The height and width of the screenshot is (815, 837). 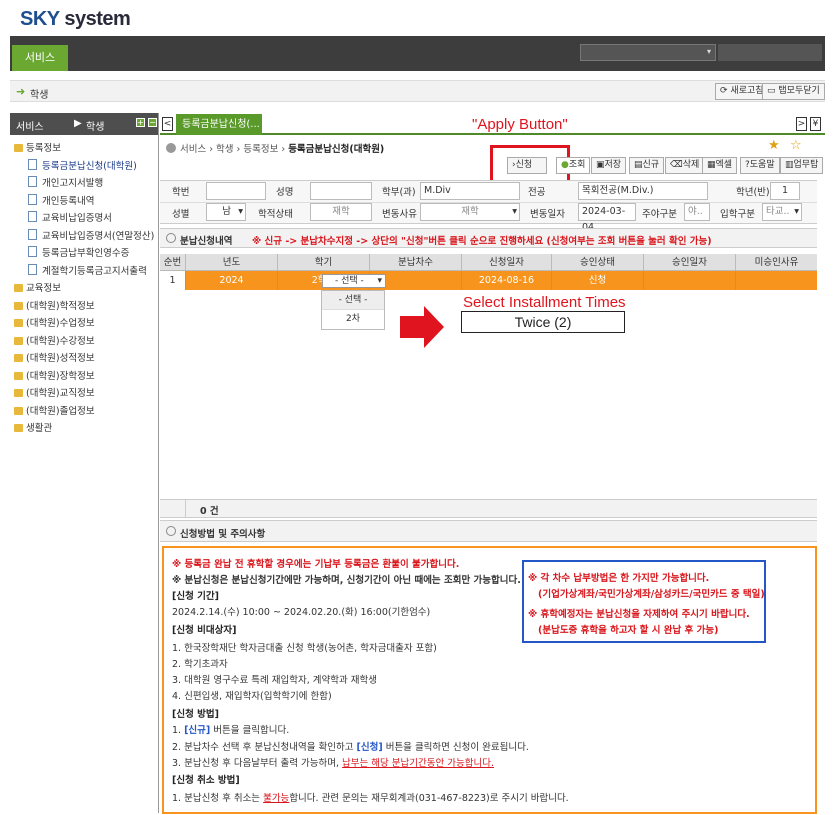 What do you see at coordinates (86, 429) in the screenshot?
I see `sidebar-item-16: 생활관` at bounding box center [86, 429].